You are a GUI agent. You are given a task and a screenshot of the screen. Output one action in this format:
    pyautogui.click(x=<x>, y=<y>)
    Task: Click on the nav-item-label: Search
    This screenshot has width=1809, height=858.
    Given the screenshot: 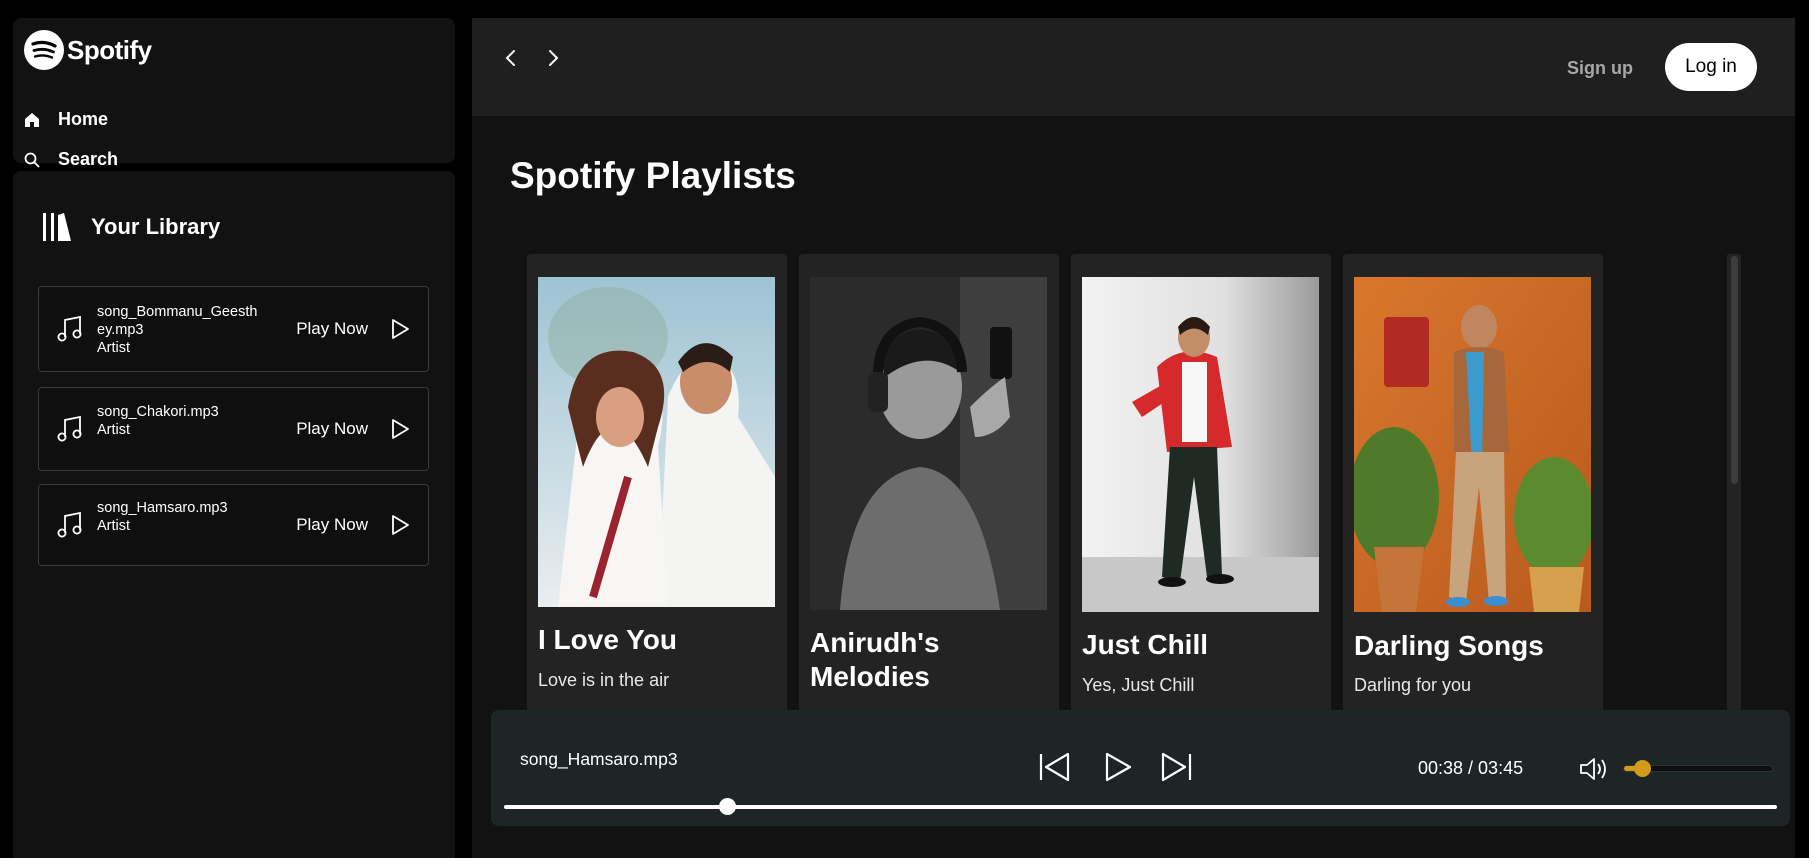 What is the action you would take?
    pyautogui.click(x=88, y=159)
    